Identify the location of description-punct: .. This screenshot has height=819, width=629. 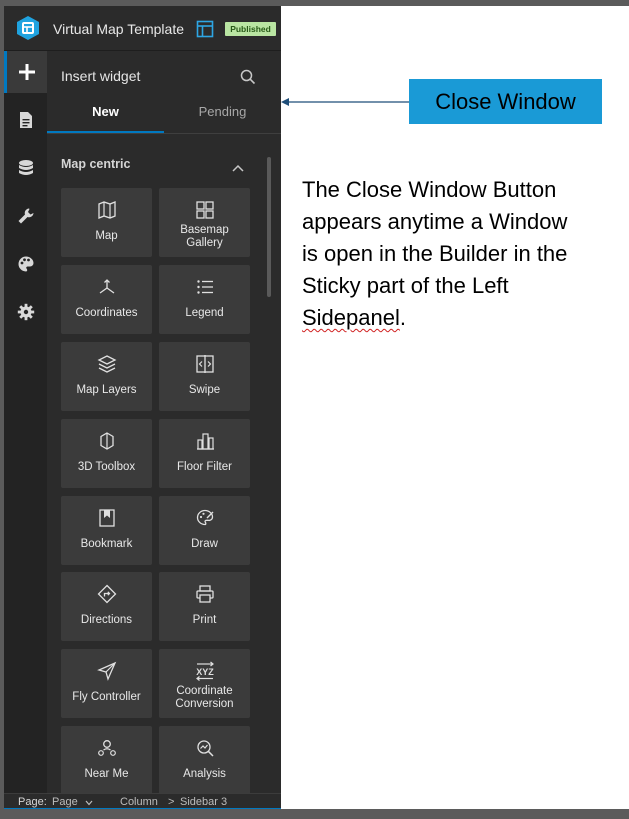
(402, 317).